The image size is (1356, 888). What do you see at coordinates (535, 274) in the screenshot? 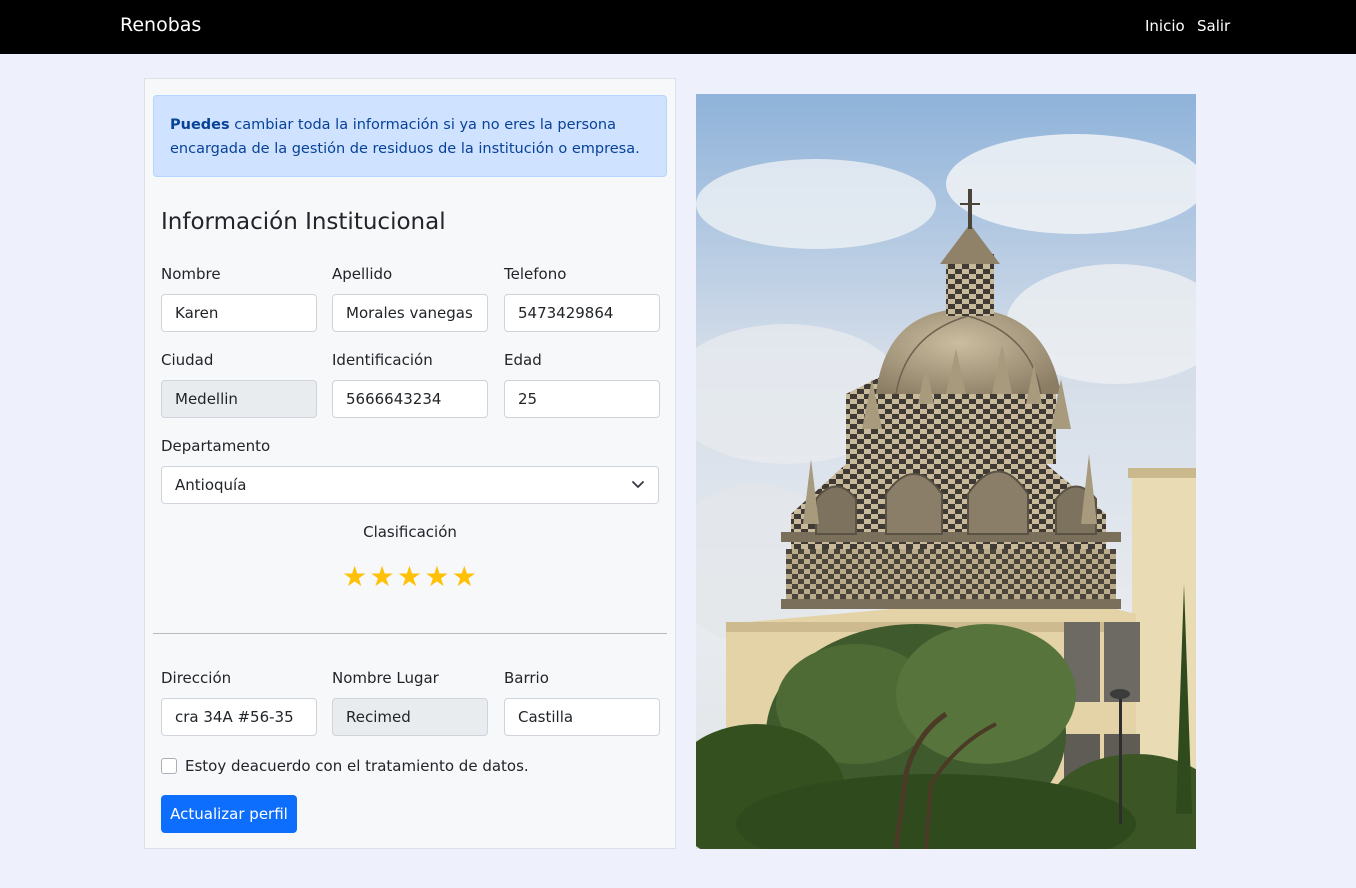
I see `telefono-label: Telefono` at bounding box center [535, 274].